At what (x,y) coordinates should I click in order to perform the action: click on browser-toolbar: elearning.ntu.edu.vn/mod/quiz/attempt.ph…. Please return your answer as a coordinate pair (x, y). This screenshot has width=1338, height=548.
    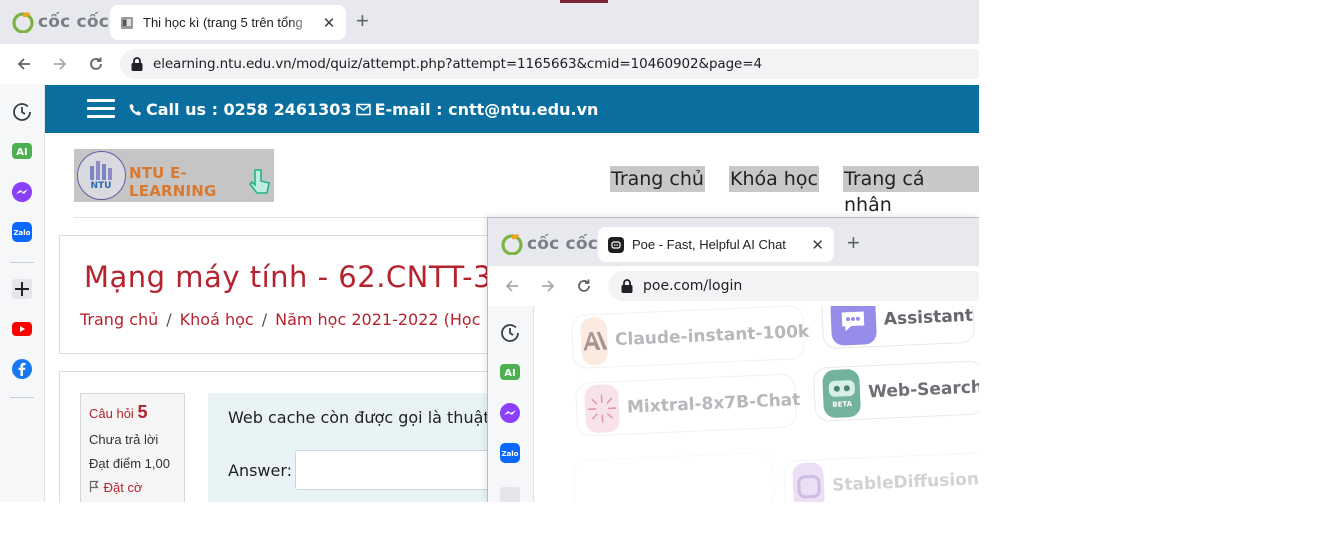
    Looking at the image, I should click on (489, 64).